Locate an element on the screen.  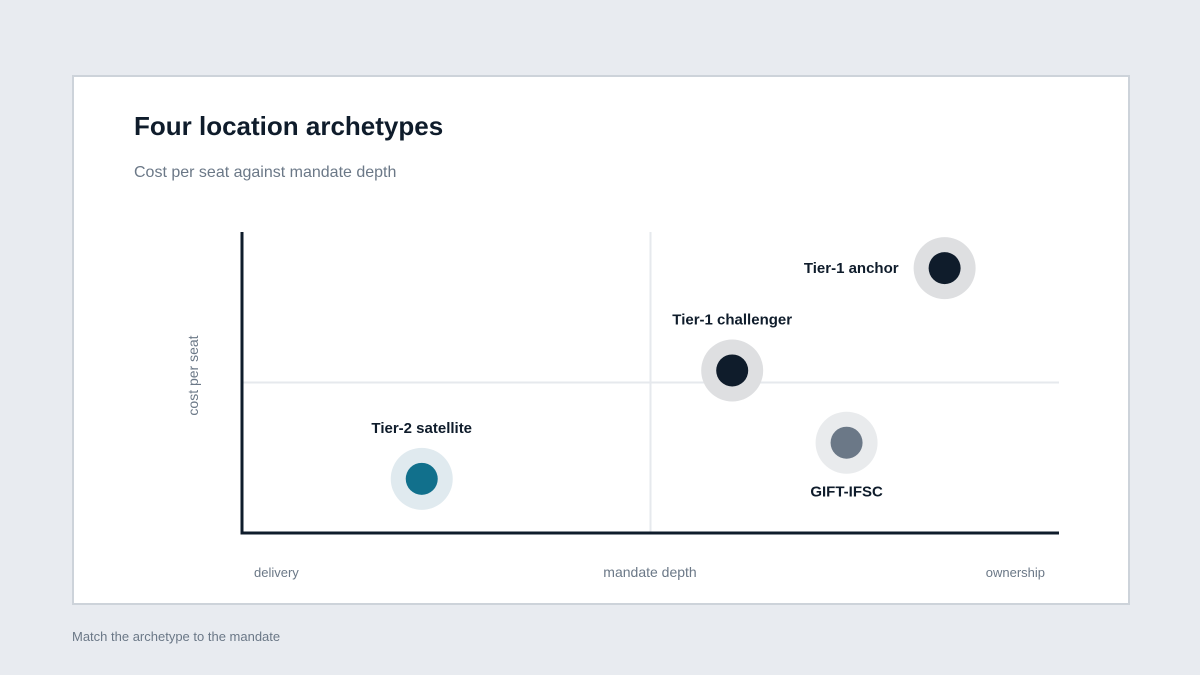
footer-note: Match the archetype to the mandate is located at coordinates (176, 636).